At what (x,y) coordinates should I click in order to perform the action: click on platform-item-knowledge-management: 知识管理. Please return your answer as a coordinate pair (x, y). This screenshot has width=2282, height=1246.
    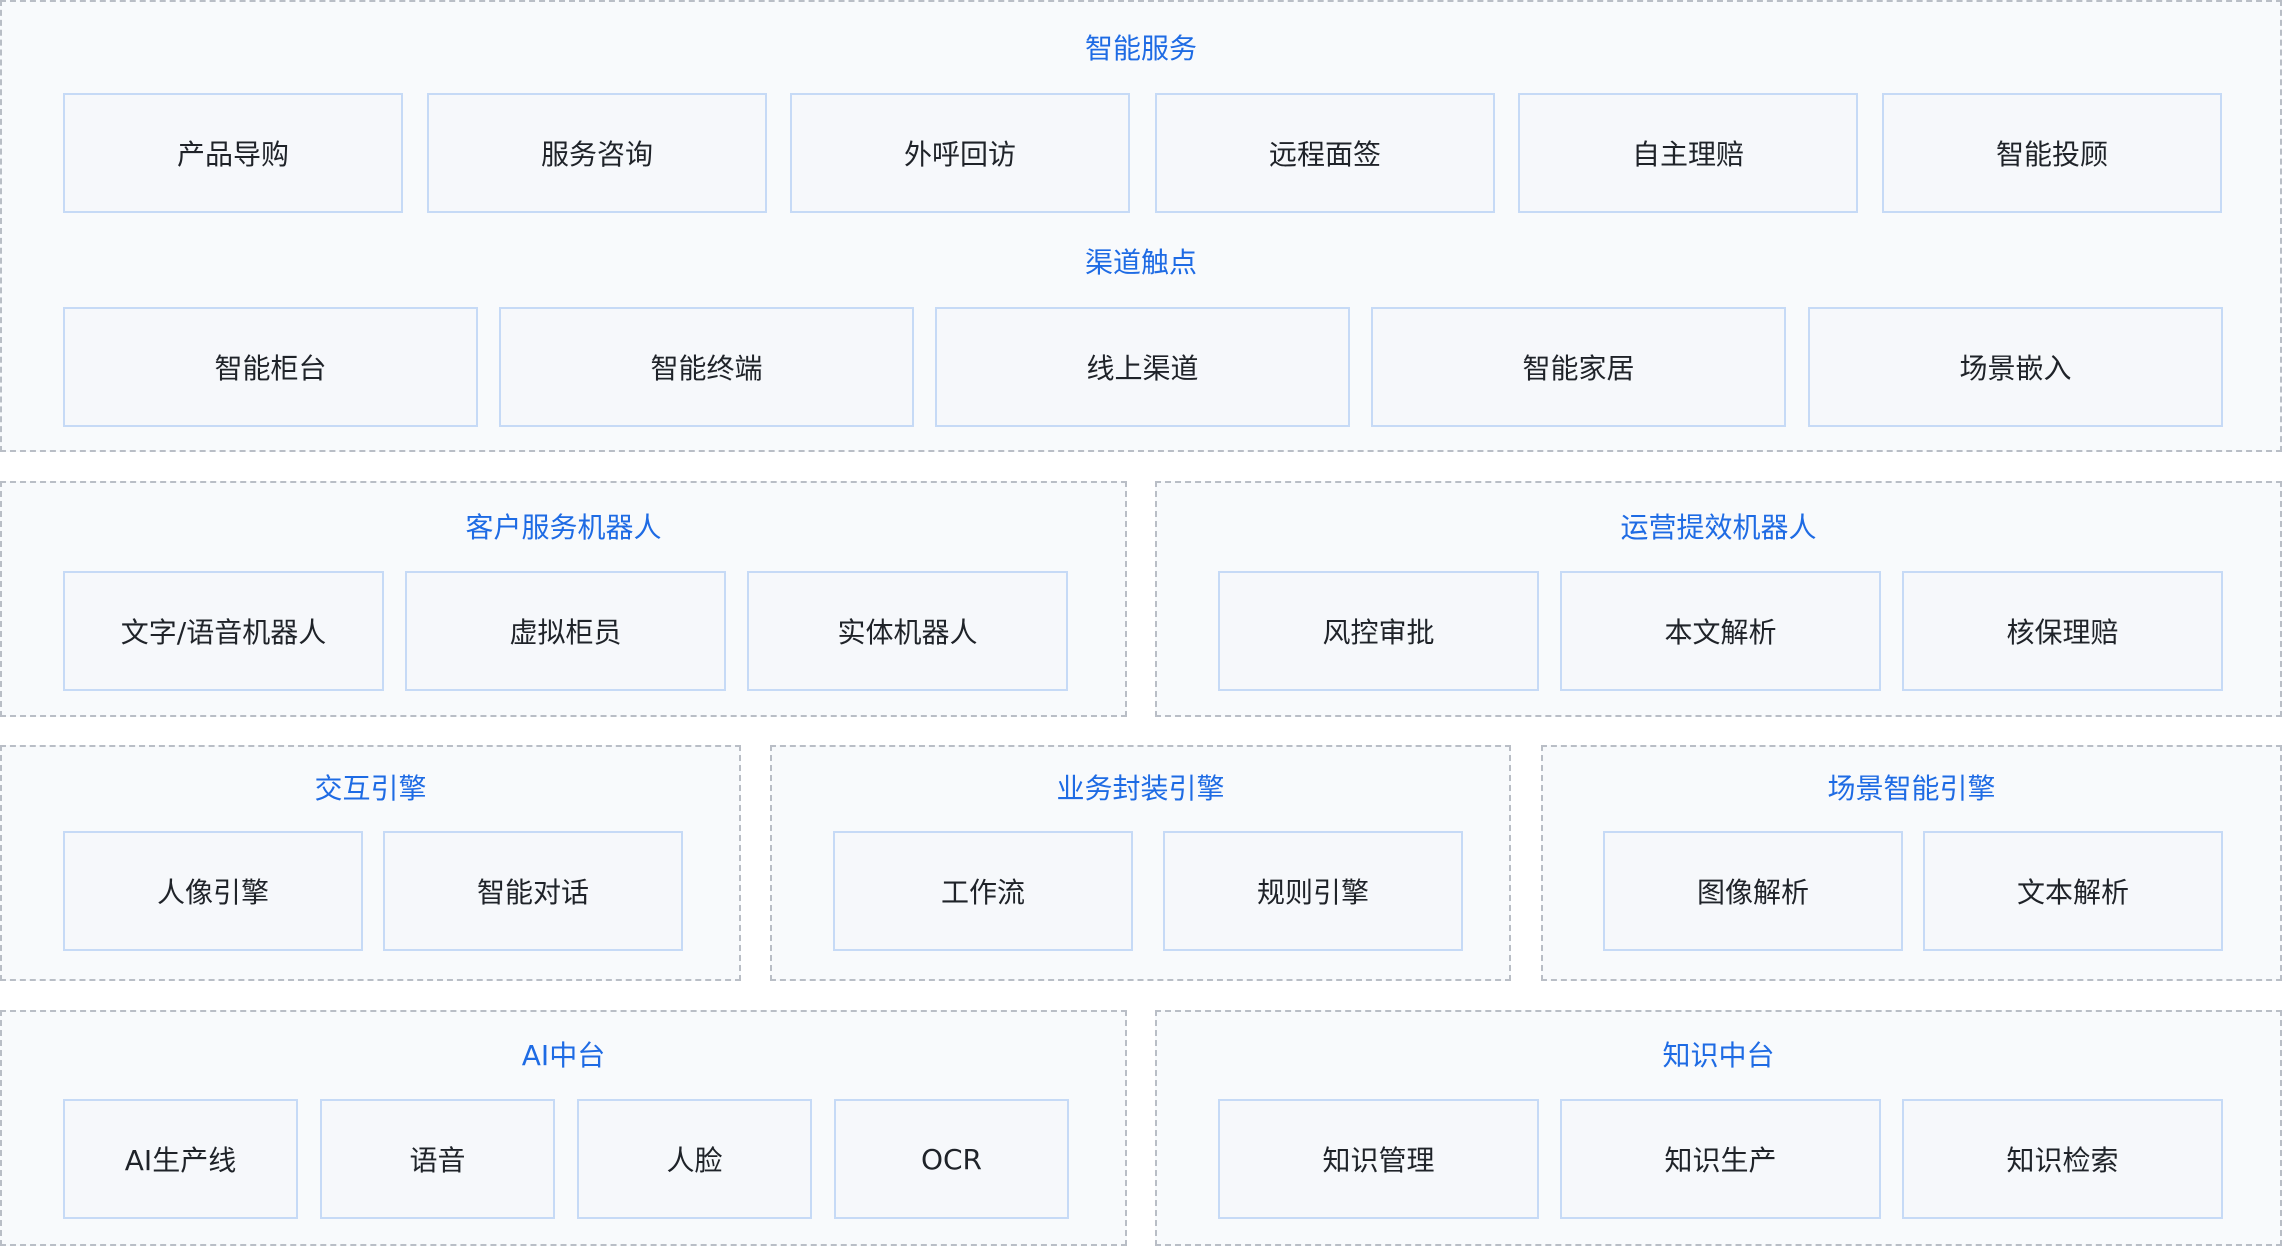
    Looking at the image, I should click on (1378, 1159).